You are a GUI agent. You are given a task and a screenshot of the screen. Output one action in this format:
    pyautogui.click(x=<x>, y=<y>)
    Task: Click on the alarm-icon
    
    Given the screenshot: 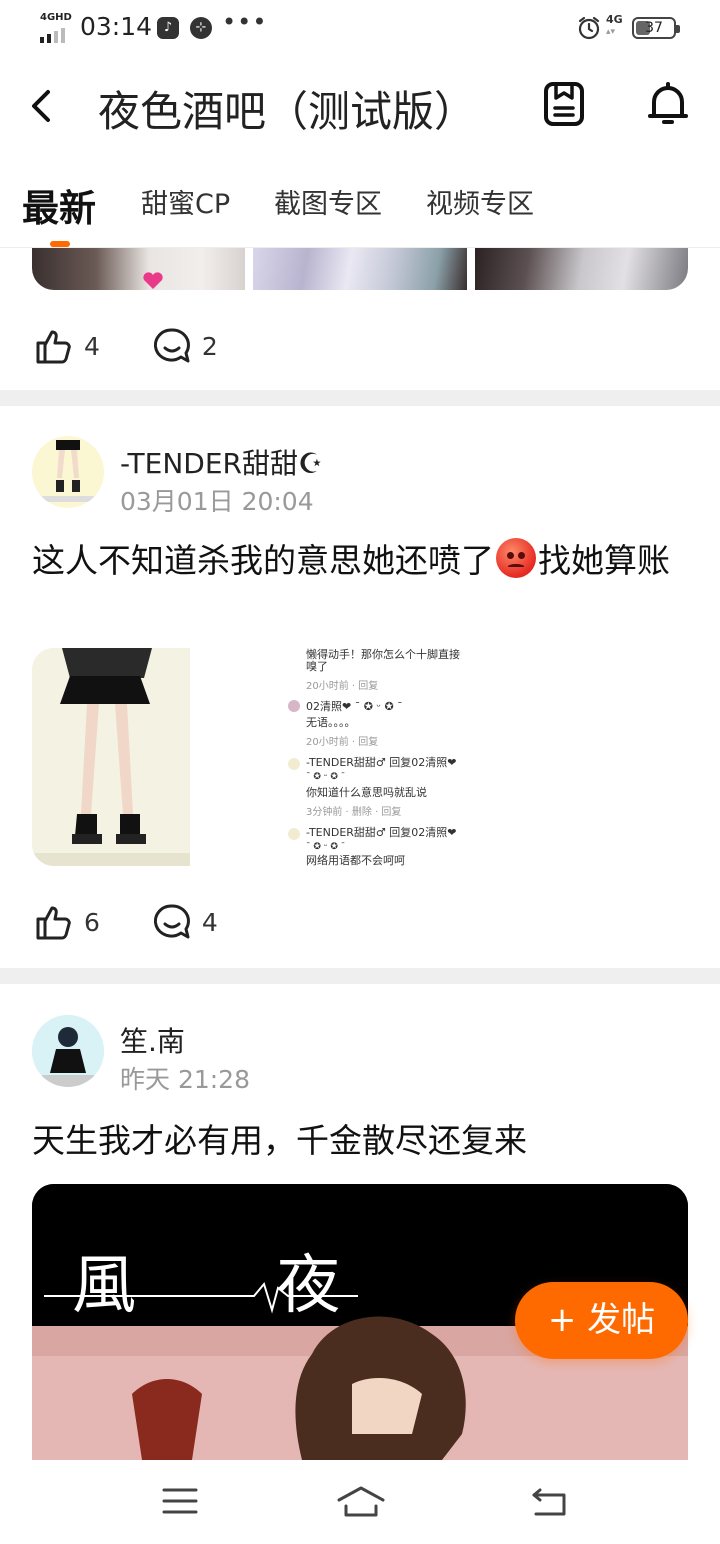 What is the action you would take?
    pyautogui.click(x=589, y=28)
    